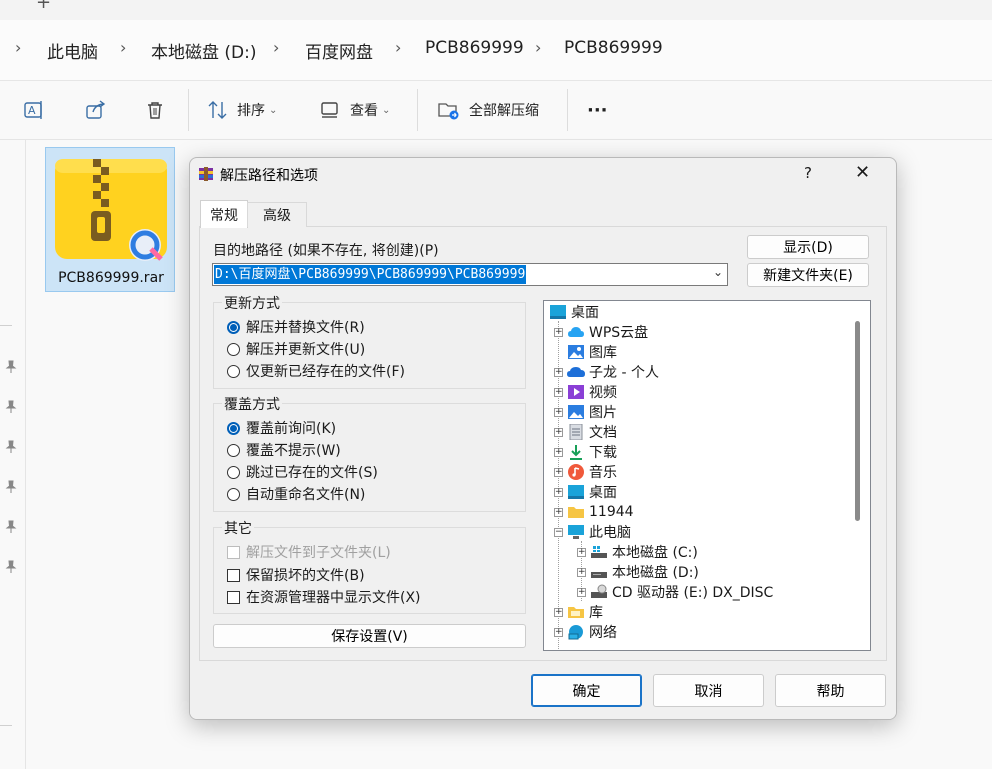  What do you see at coordinates (862, 172) in the screenshot?
I see `close-button: ✕` at bounding box center [862, 172].